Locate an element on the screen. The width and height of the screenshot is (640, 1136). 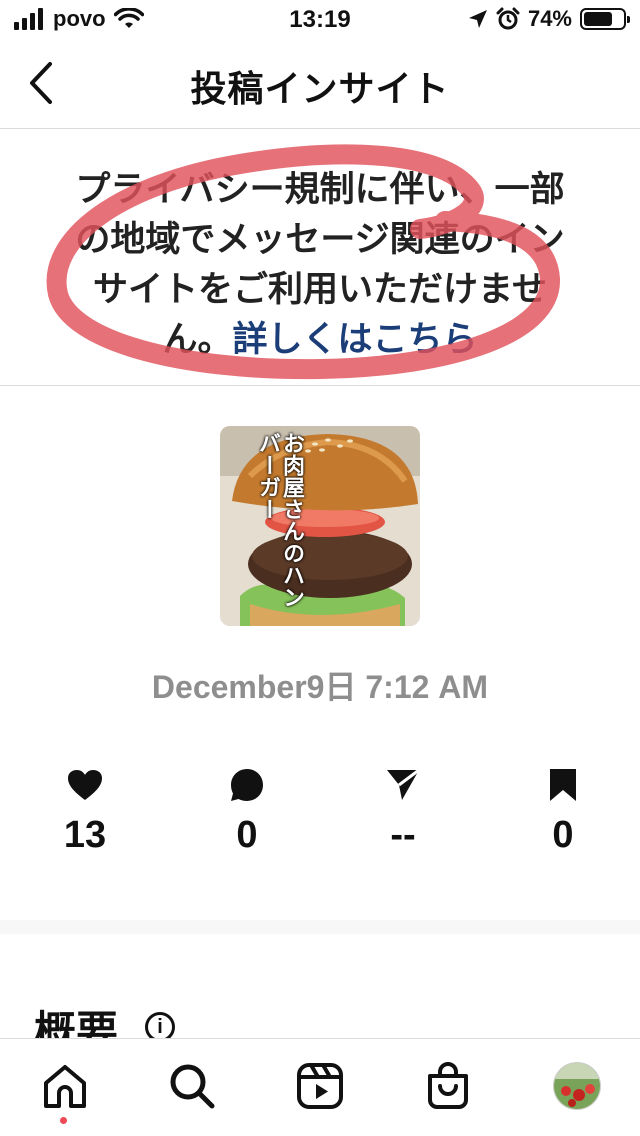
search-icon is located at coordinates (192, 1086).